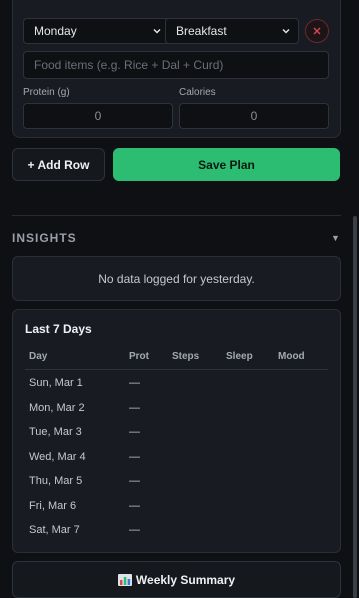 Image resolution: width=359 pixels, height=598 pixels. What do you see at coordinates (55, 432) in the screenshot?
I see `cell-day: Tue, Mar 3` at bounding box center [55, 432].